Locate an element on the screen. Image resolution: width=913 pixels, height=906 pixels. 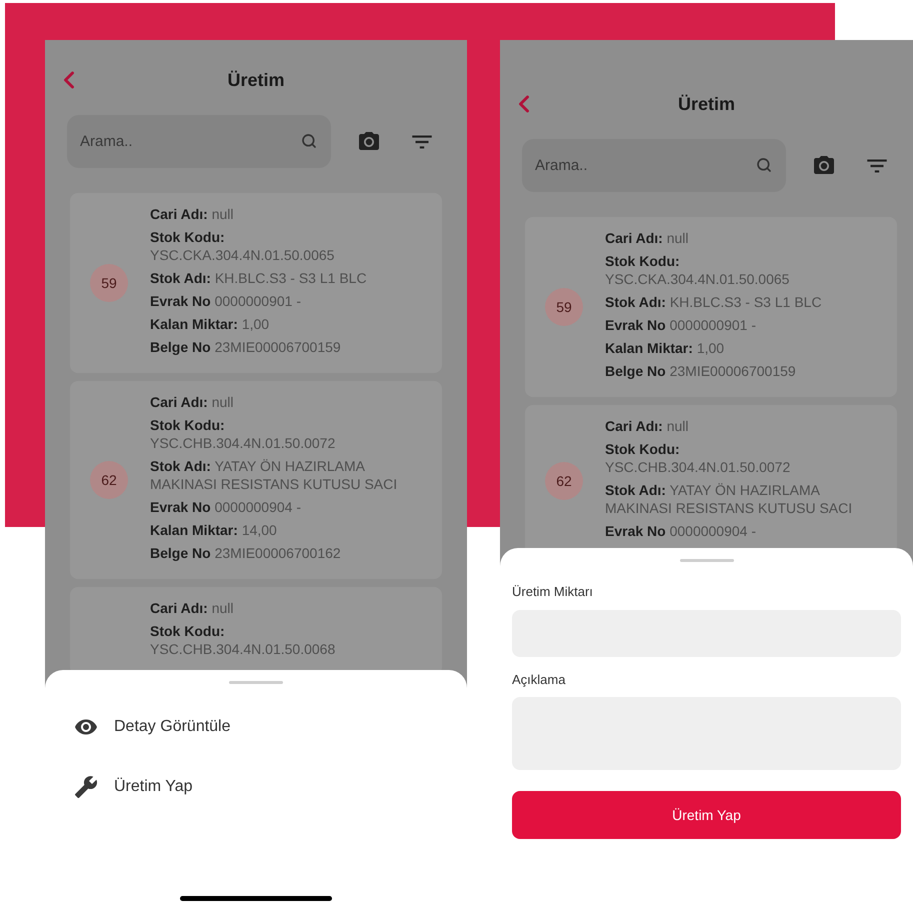
menu-item-label: Detay Görüntüle is located at coordinates (172, 727).